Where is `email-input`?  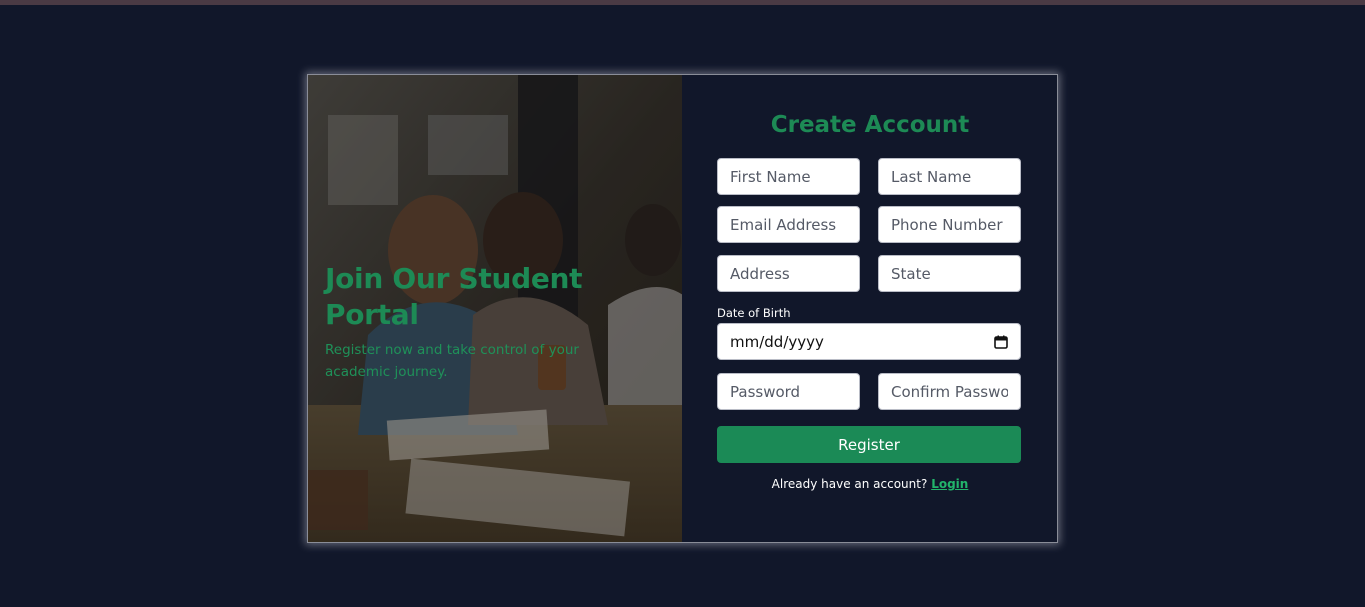 email-input is located at coordinates (788, 224).